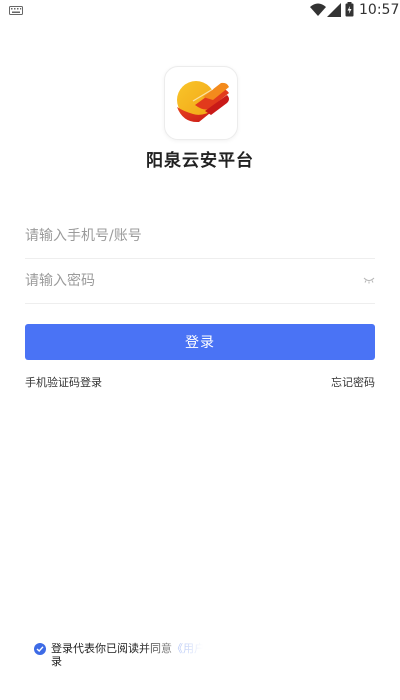 This screenshot has width=400, height=700. Describe the element at coordinates (200, 11) in the screenshot. I see `status-bar: 10:57` at that location.